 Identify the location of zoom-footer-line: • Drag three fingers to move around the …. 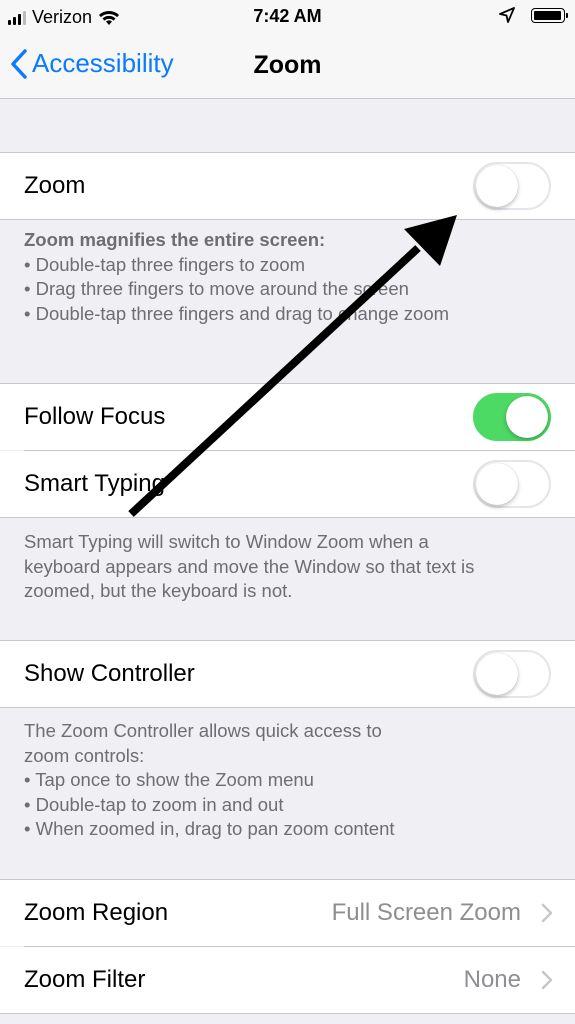
(216, 288).